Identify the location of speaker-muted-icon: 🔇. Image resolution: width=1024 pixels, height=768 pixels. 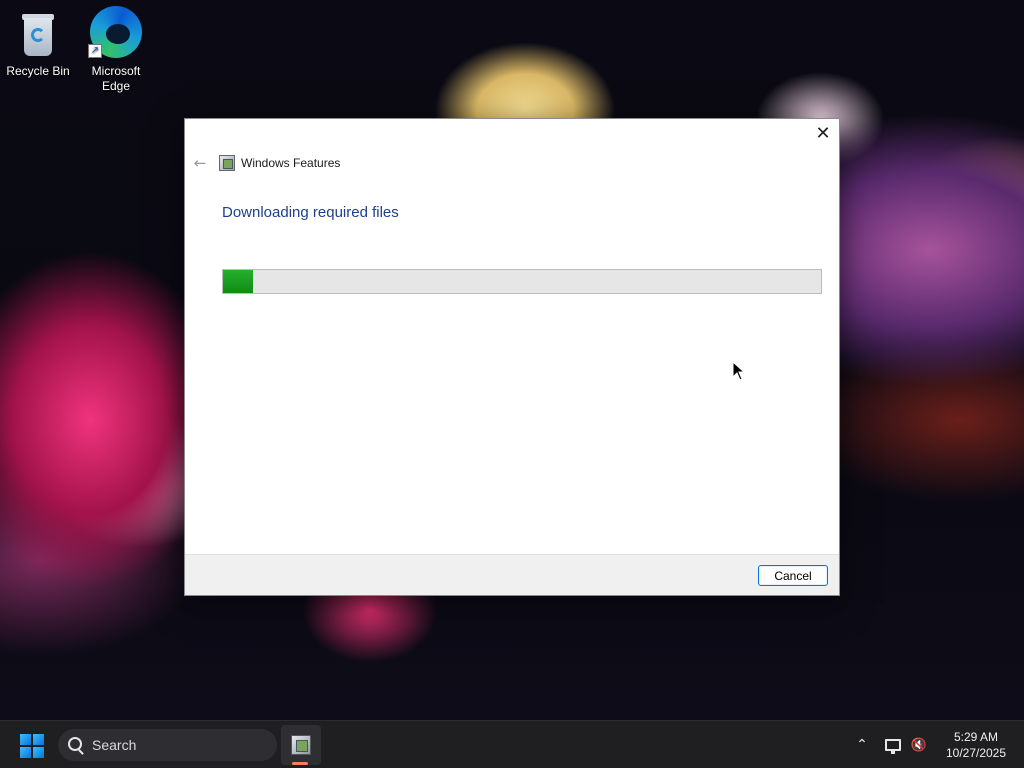
(919, 745).